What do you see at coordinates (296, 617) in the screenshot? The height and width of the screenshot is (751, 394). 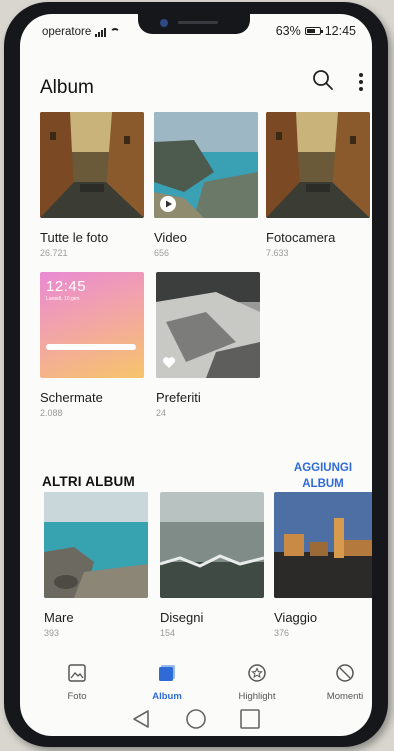 I see `album-name: Viaggio` at bounding box center [296, 617].